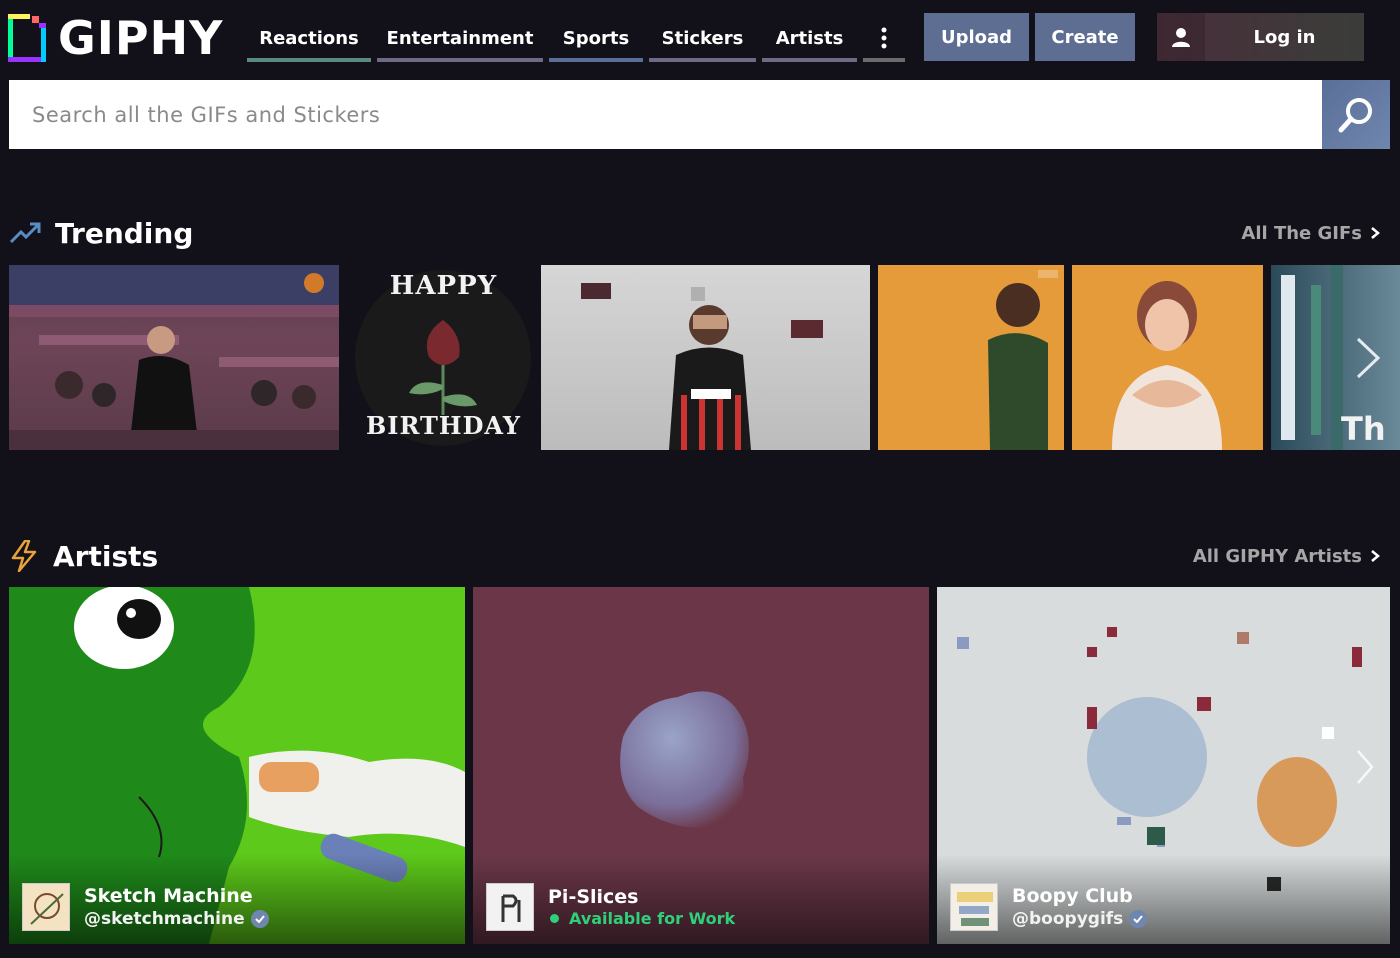 The image size is (1400, 958). Describe the element at coordinates (1167, 365) in the screenshot. I see `gif-woman-heart-image` at that location.